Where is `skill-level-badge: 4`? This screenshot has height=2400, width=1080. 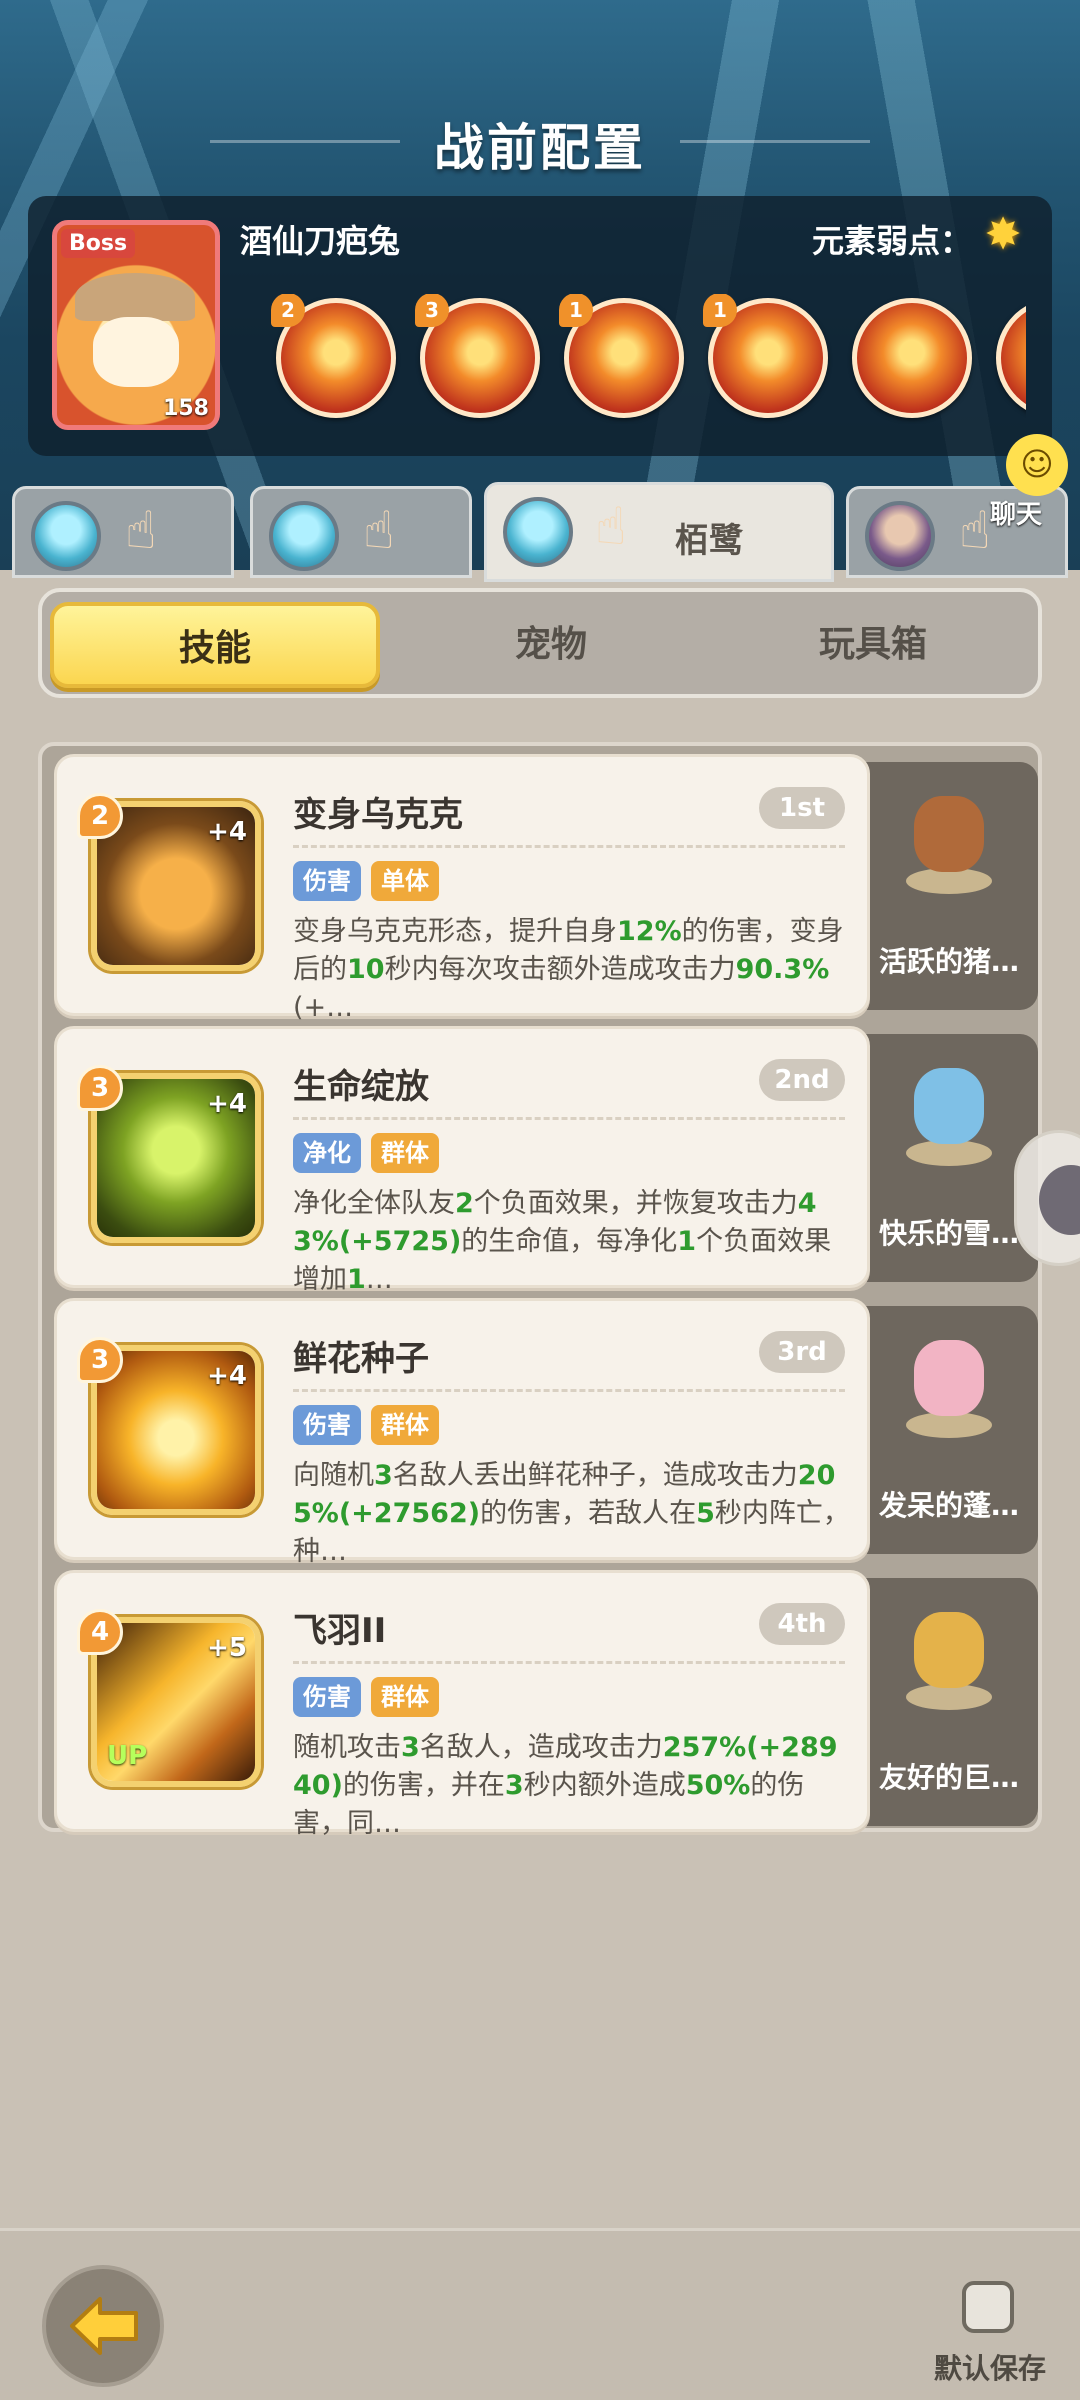
skill-level-badge: 4 is located at coordinates (100, 1632).